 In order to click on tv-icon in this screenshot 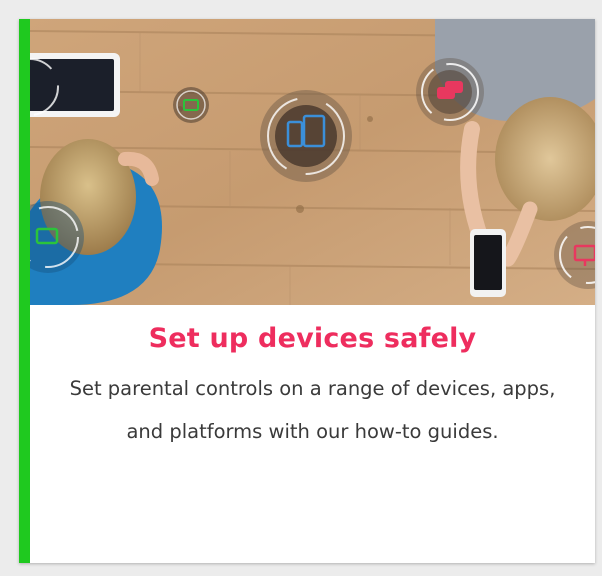, I will do `click(191, 105)`.